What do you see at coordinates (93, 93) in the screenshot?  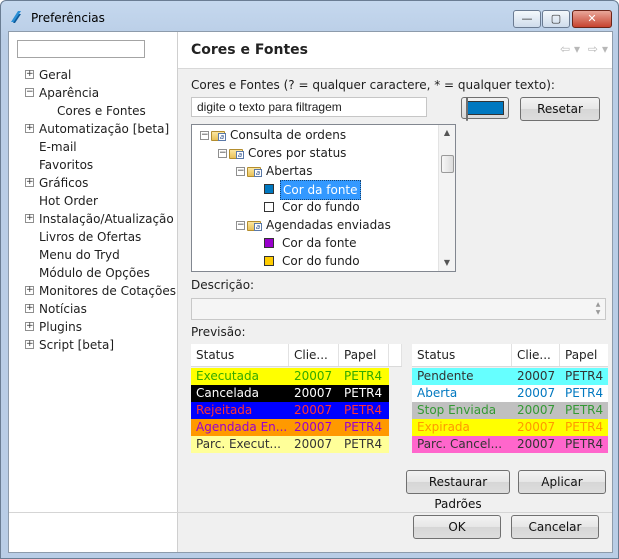 I see `sidebar-item: − Aparência` at bounding box center [93, 93].